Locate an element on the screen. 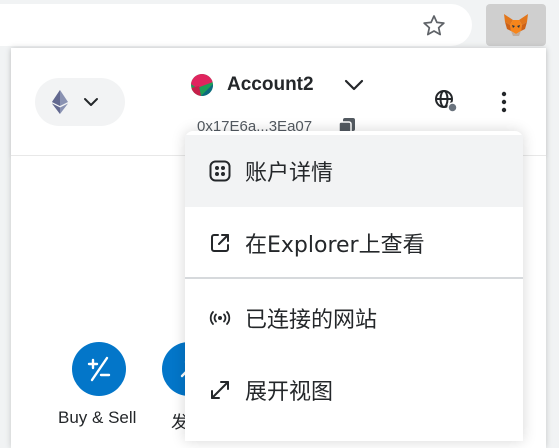 The image size is (559, 448). account-details-icon is located at coordinates (220, 171).